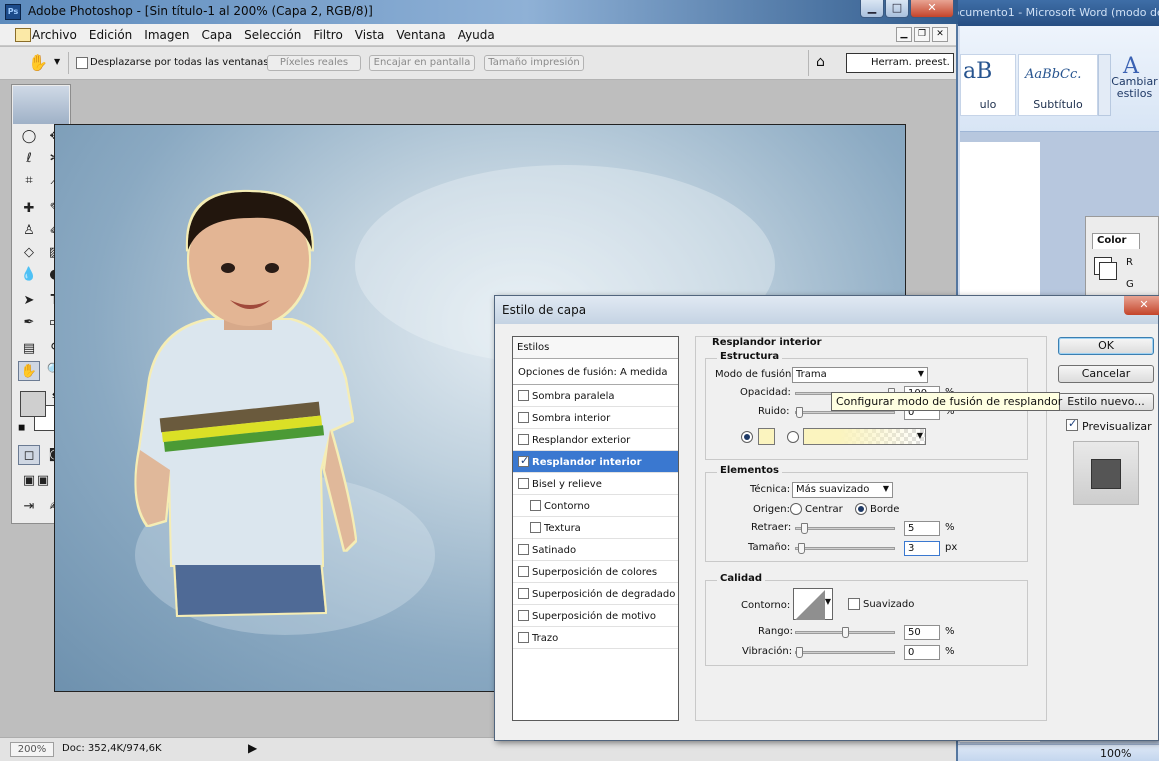 This screenshot has width=1159, height=761. Describe the element at coordinates (1141, 305) in the screenshot. I see `dialog-close-button: ✕` at that location.